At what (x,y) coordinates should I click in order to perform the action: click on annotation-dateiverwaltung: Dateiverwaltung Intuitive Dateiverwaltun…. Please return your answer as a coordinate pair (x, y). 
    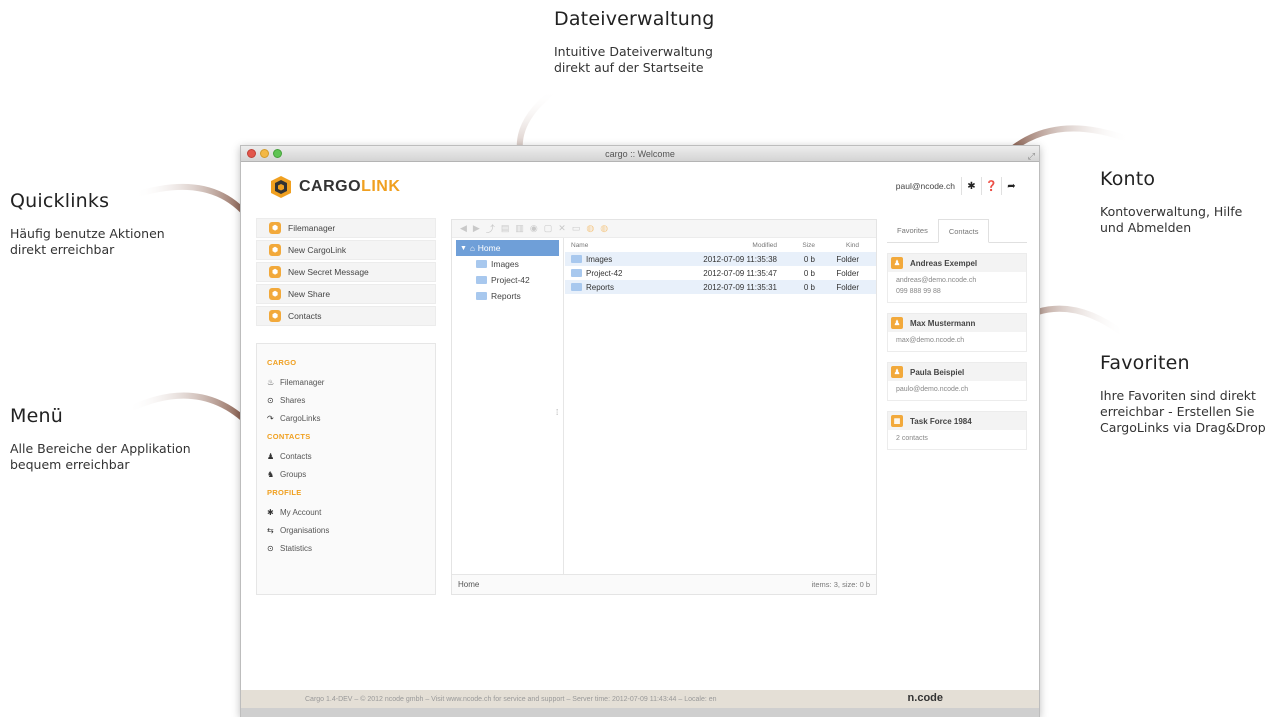
    Looking at the image, I should click on (664, 42).